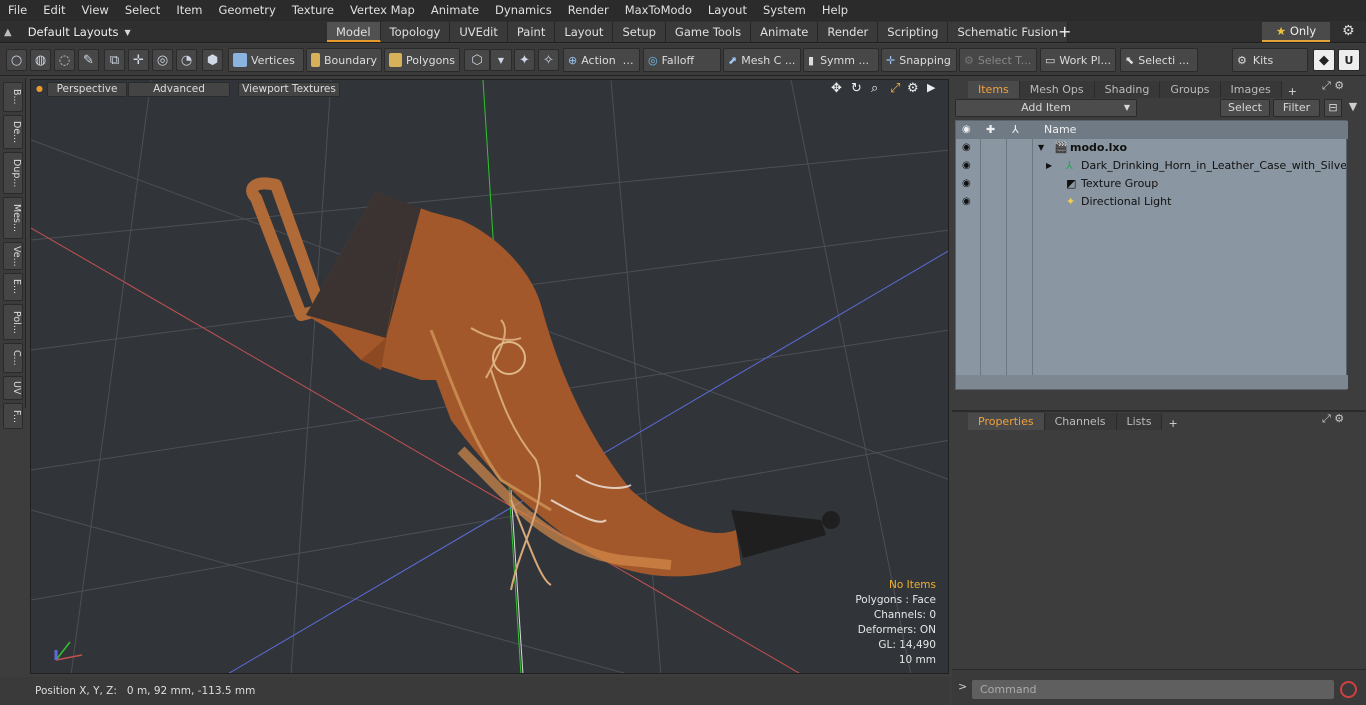  I want to click on menu-item-vertex-map: Vertex Map, so click(382, 10).